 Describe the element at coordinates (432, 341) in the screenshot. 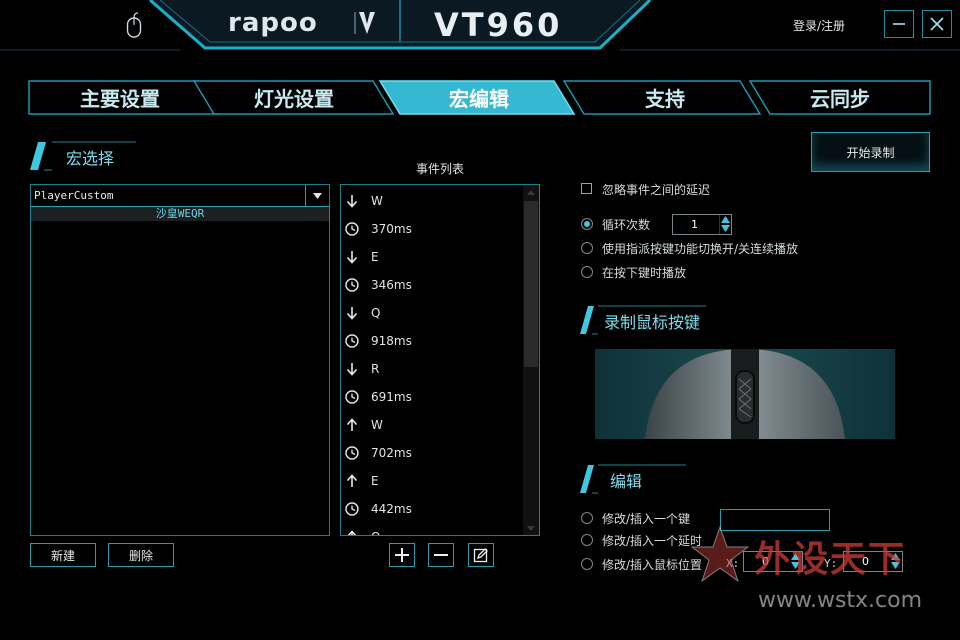

I see `event-row: 918ms` at that location.